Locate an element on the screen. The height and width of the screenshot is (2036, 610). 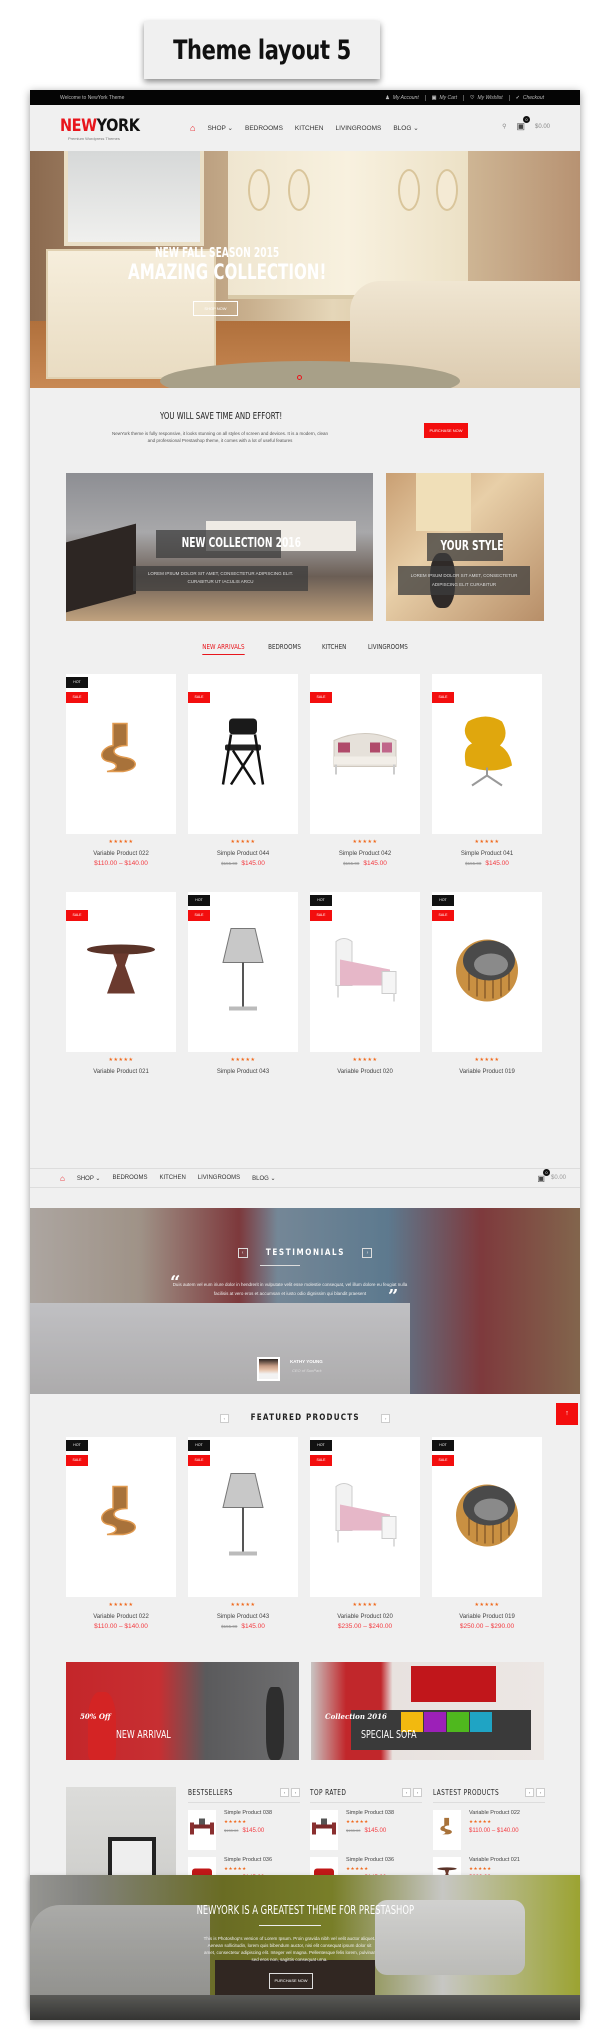
product-name: Simple Product 042 is located at coordinates (365, 854).